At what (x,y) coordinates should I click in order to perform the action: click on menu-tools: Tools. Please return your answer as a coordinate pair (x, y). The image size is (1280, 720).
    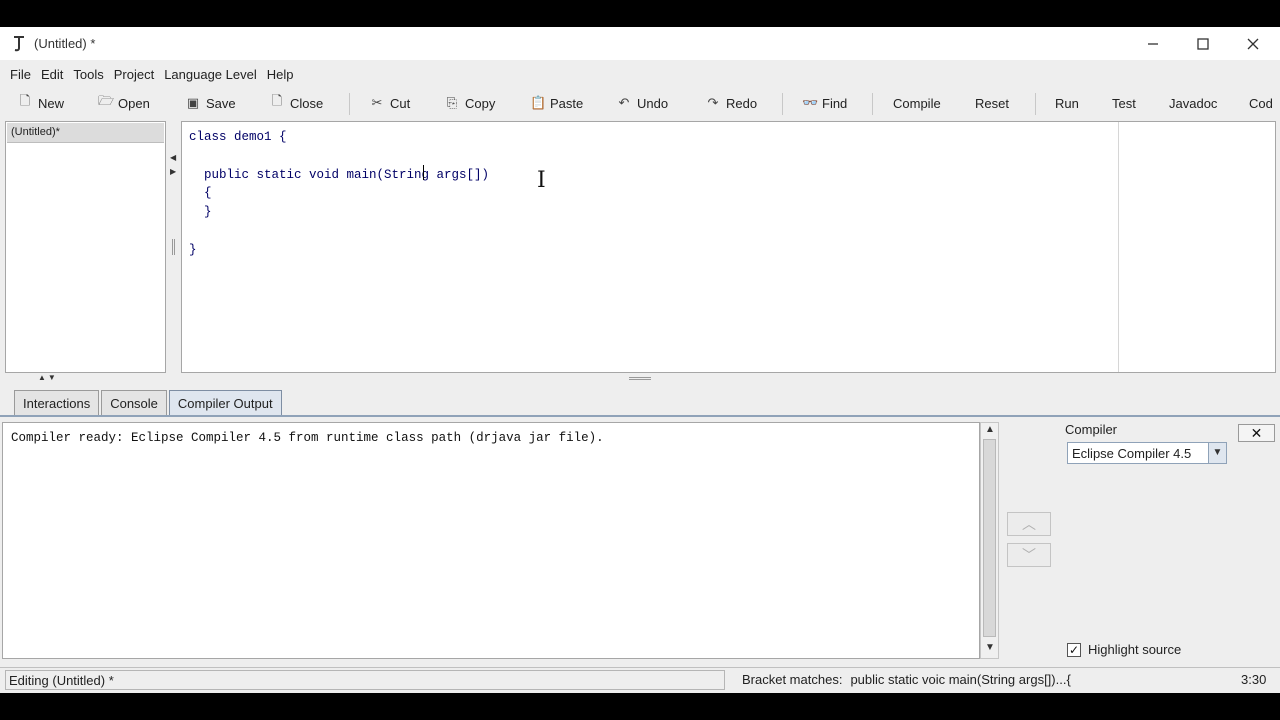
    Looking at the image, I should click on (88, 74).